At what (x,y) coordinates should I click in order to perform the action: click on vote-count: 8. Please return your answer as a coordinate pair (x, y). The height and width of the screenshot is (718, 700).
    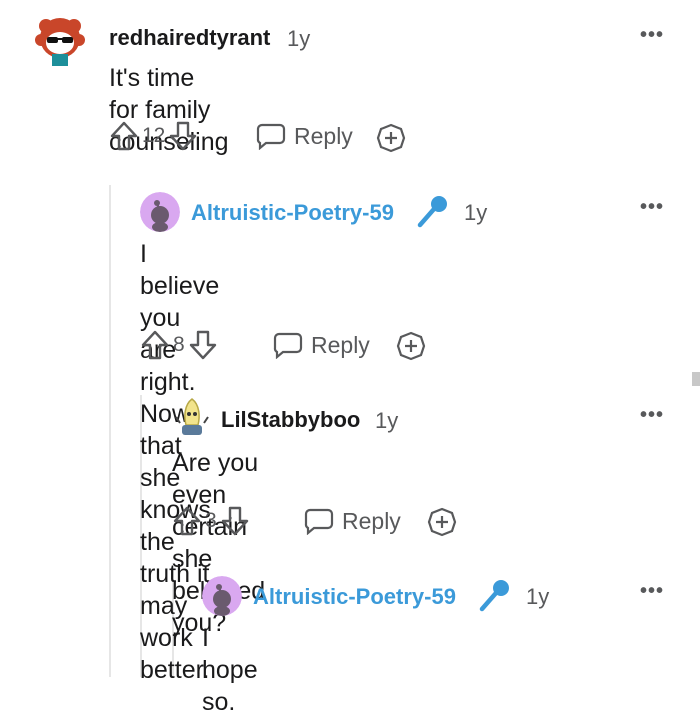
    Looking at the image, I should click on (179, 344).